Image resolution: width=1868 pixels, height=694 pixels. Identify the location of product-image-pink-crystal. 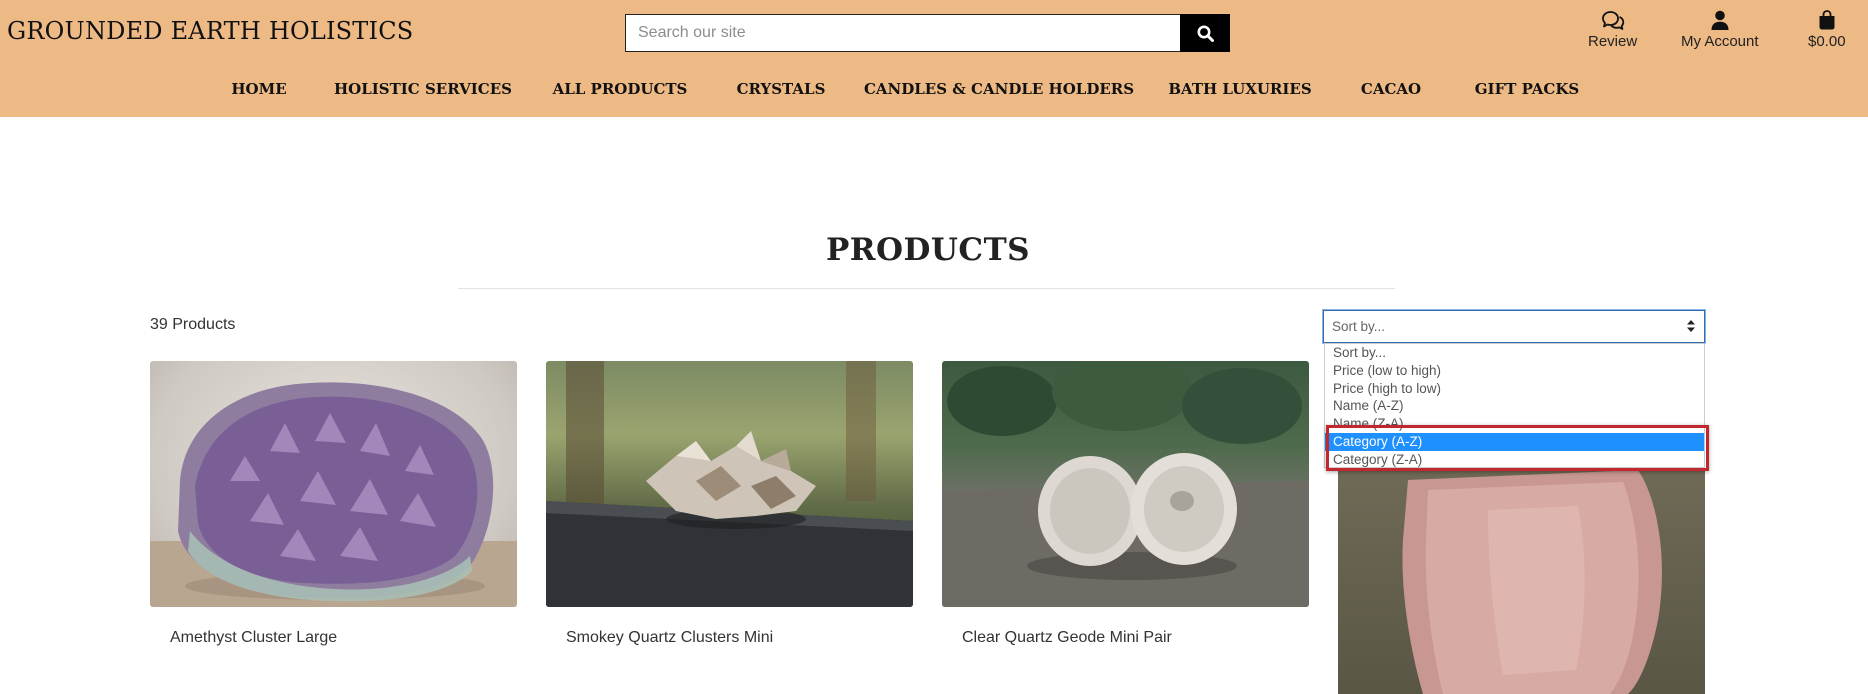
(1521, 582).